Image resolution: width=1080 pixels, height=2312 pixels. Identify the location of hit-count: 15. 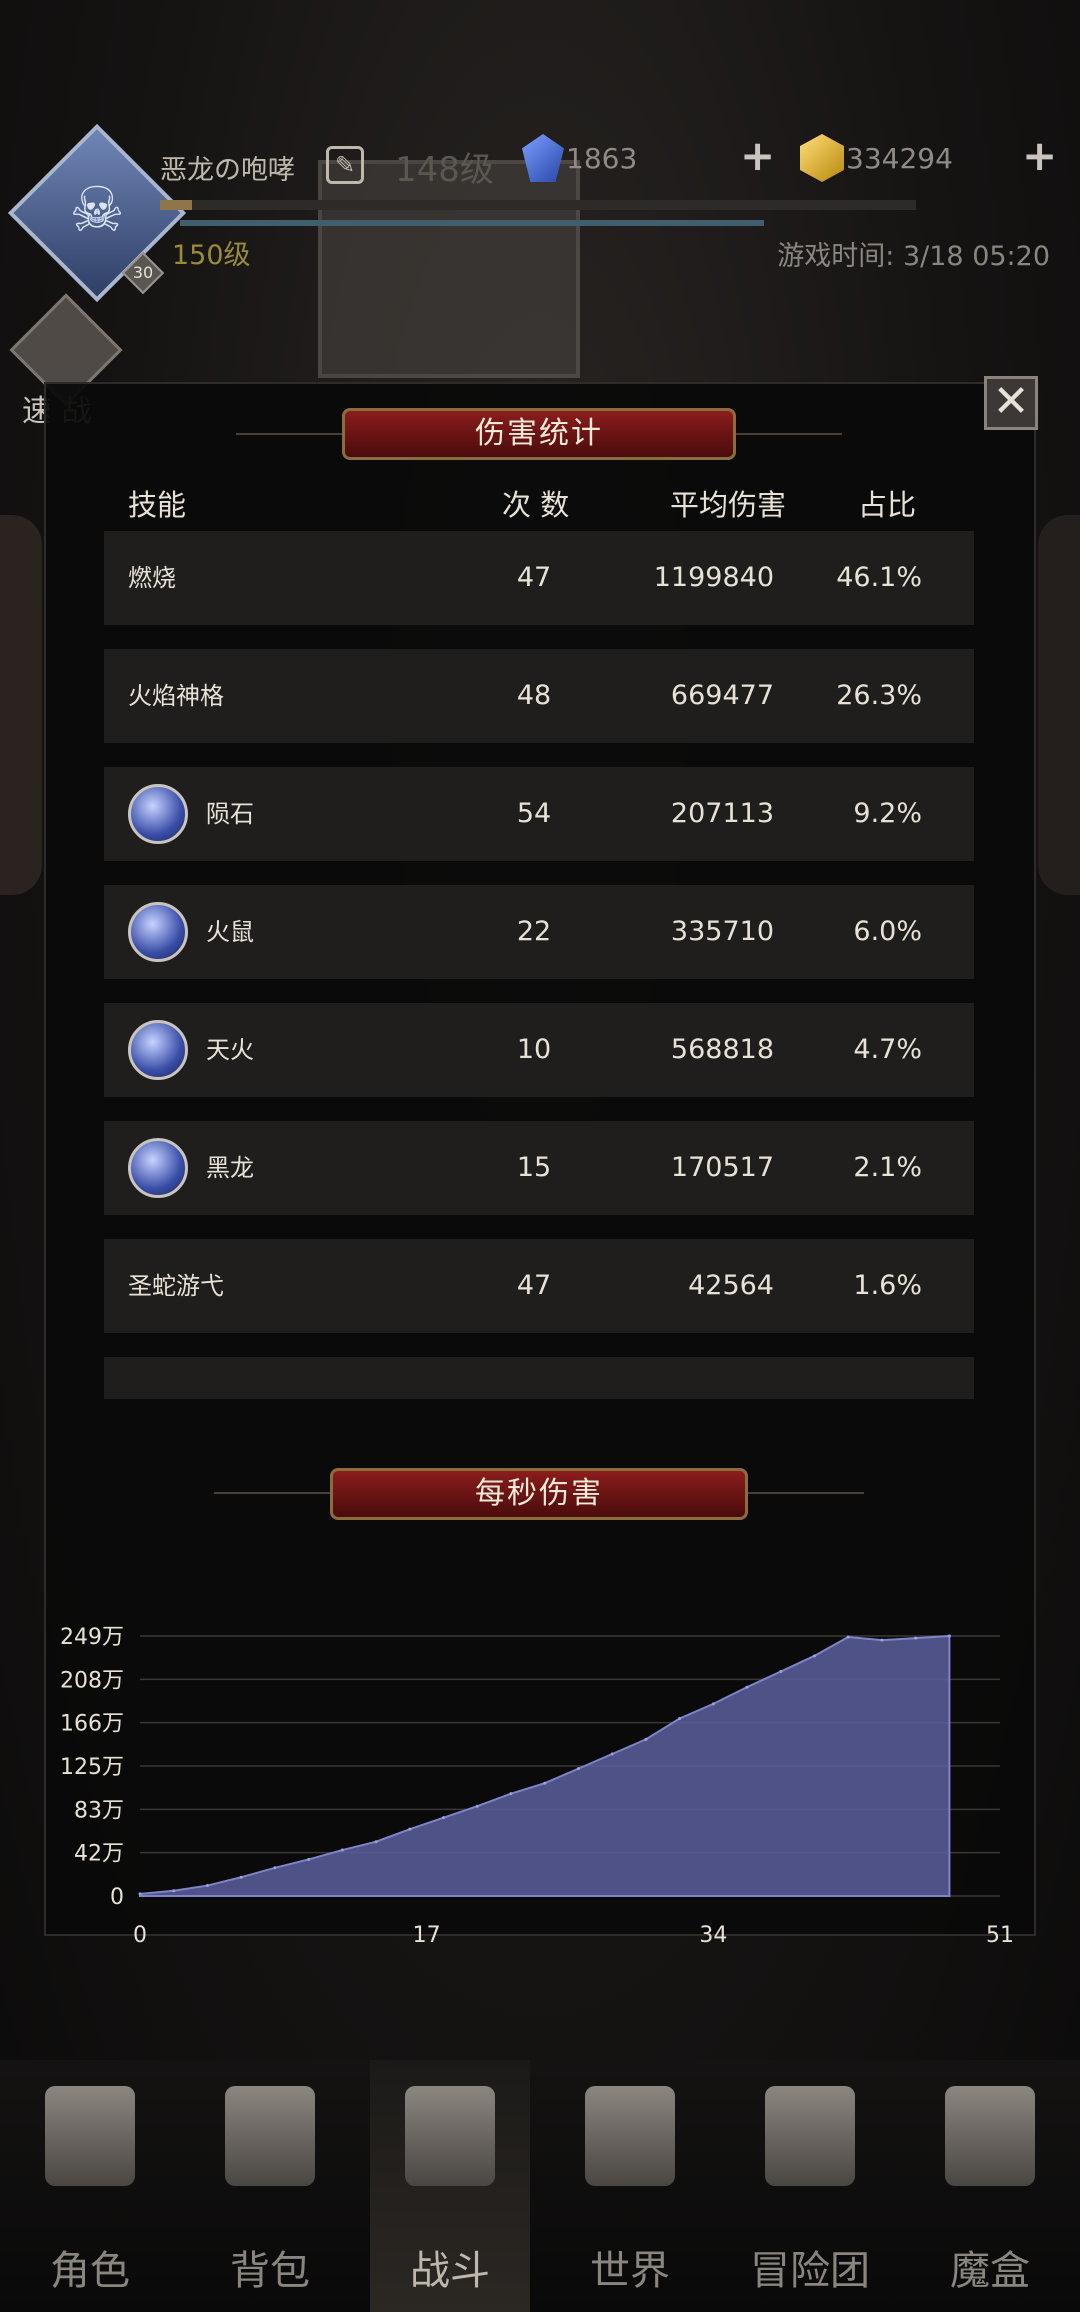
(534, 1167).